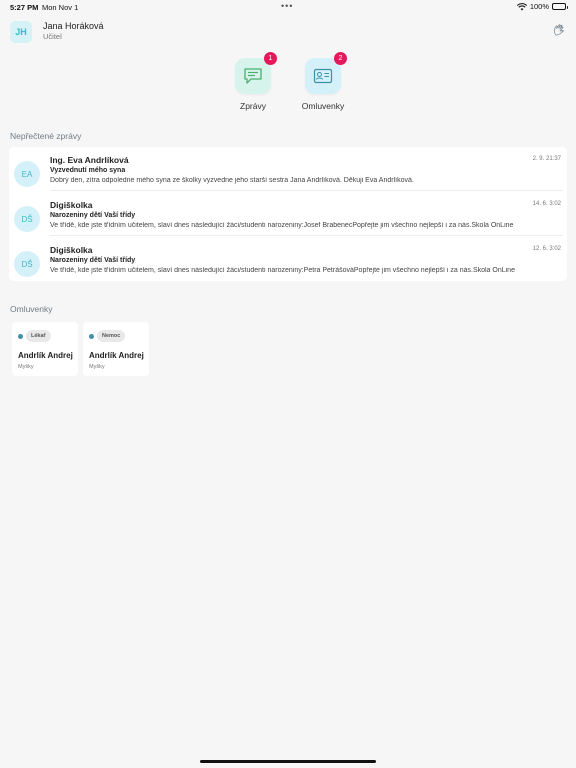  Describe the element at coordinates (340, 58) in the screenshot. I see `excuses-badge: 2` at that location.